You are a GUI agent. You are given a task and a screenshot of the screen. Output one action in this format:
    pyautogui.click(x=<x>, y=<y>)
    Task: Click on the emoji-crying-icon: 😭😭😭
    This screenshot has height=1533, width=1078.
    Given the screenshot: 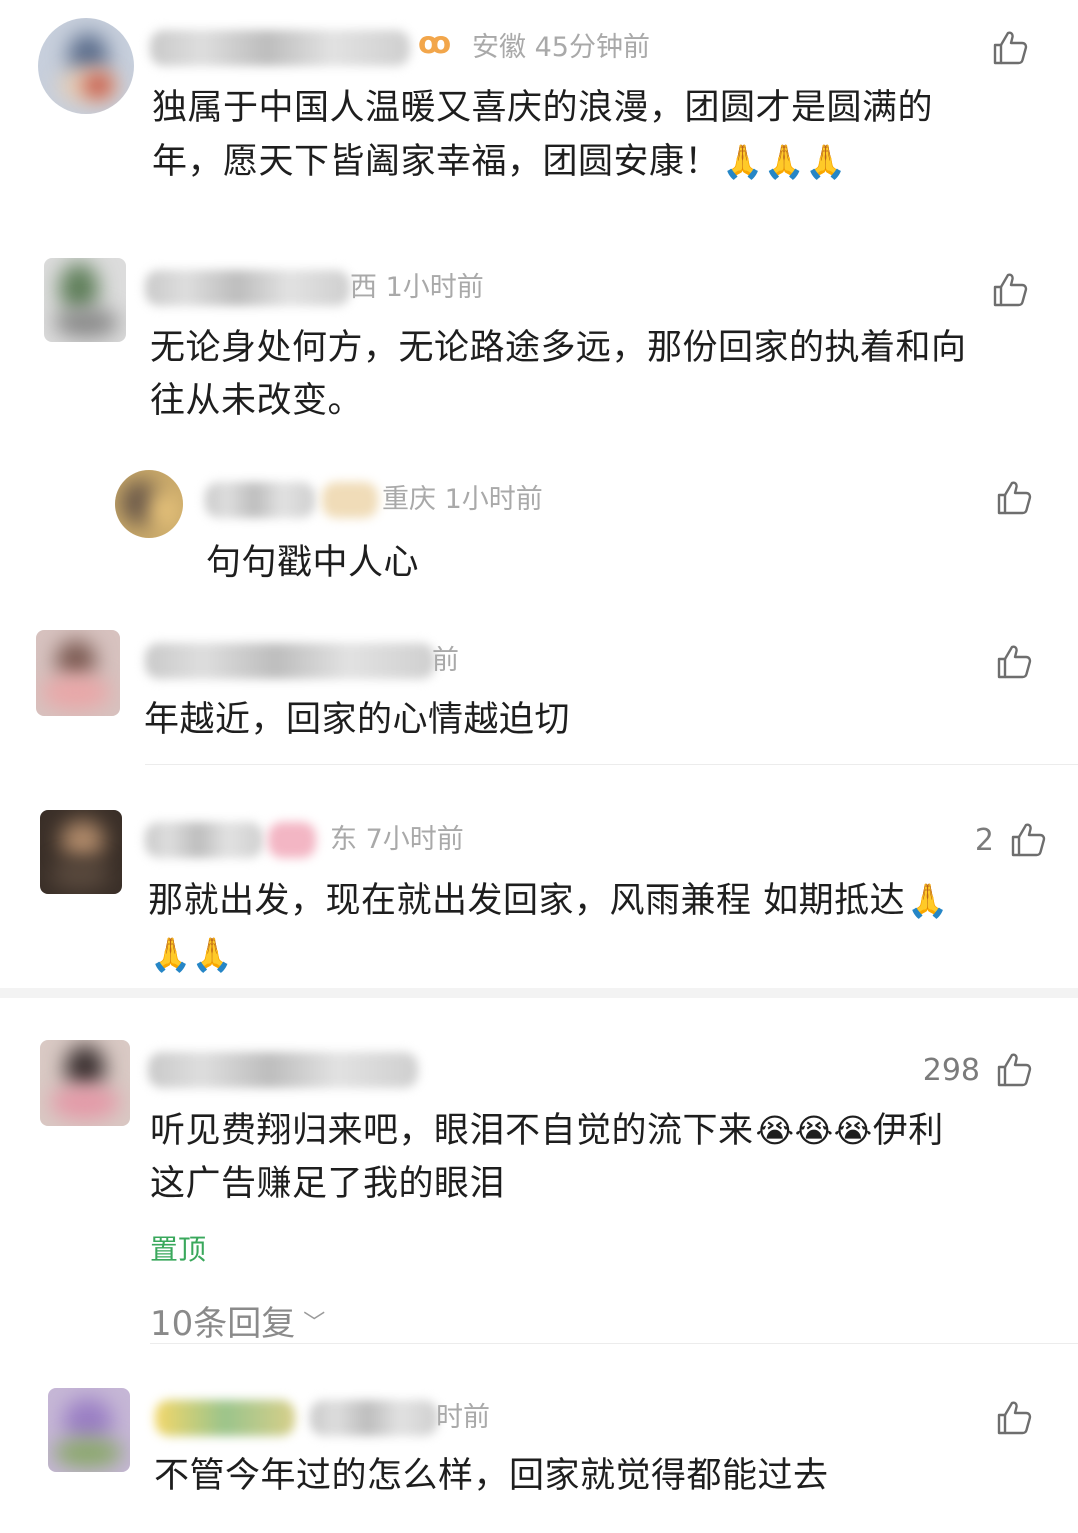 What is the action you would take?
    pyautogui.click(x=814, y=1130)
    